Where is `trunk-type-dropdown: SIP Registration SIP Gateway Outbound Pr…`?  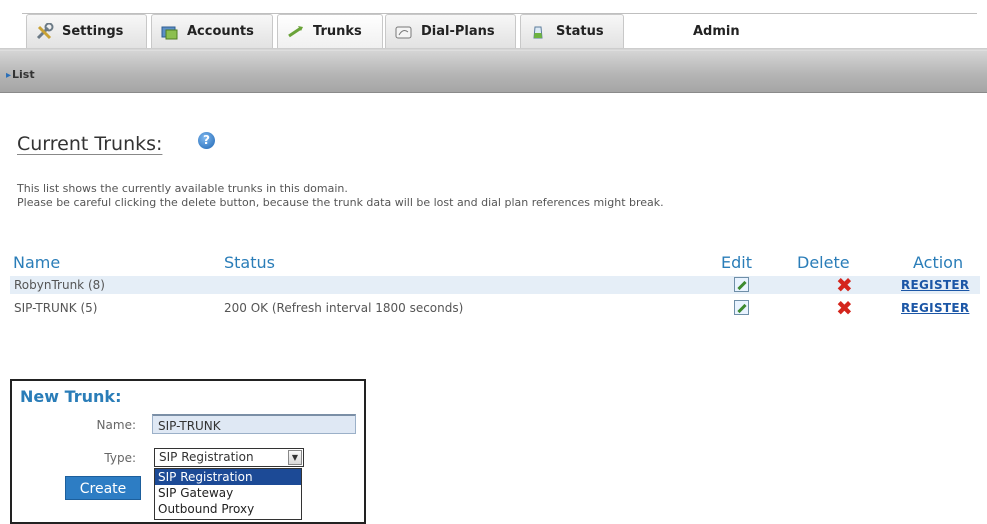
trunk-type-dropdown: SIP Registration SIP Gateway Outbound Pr… is located at coordinates (228, 494).